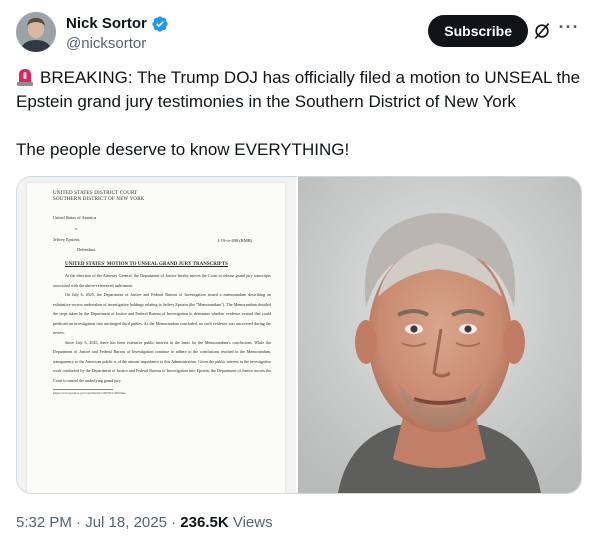  I want to click on tweet-date: Jul 18, 2025, so click(126, 522).